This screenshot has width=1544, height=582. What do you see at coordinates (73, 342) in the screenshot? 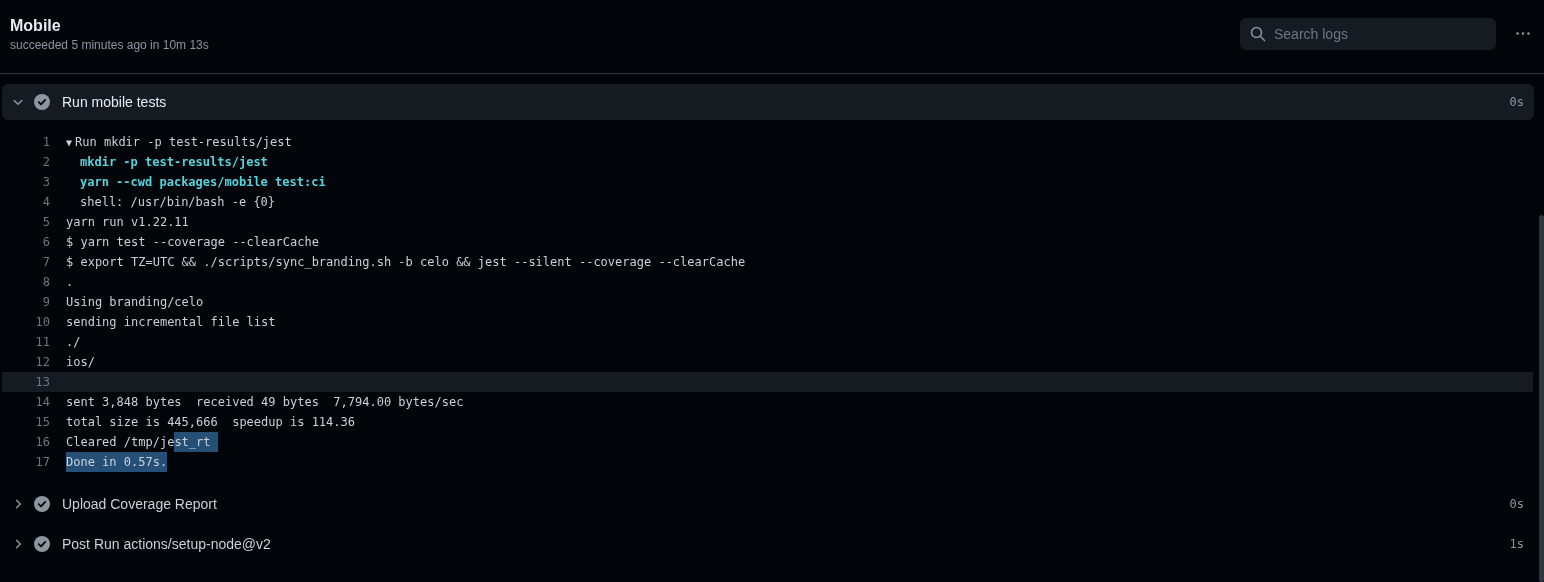
I see `log-text: ./` at bounding box center [73, 342].